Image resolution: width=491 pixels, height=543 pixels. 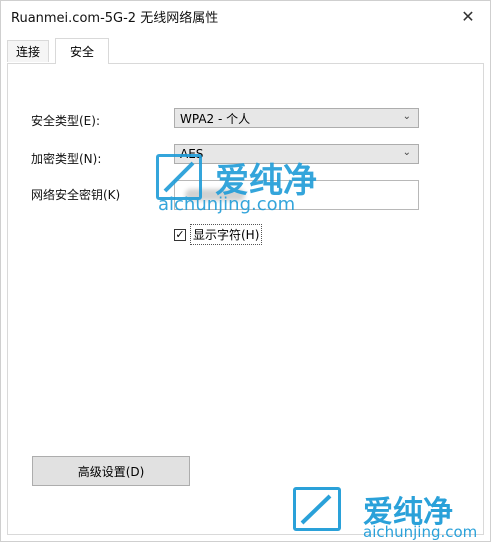 I want to click on window-title: Ruanmei.com-5G-2 无线网络属性, so click(x=115, y=18).